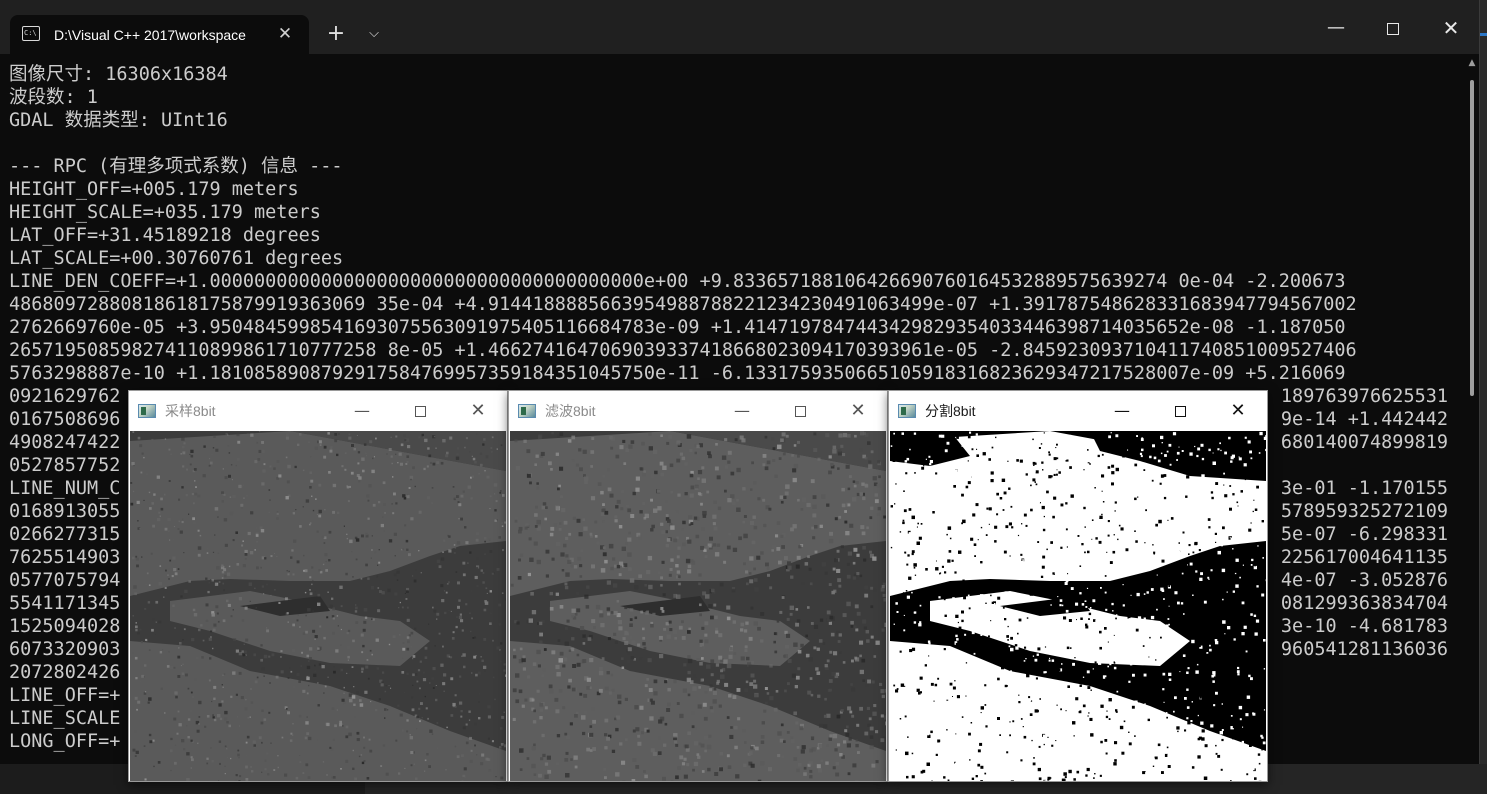  Describe the element at coordinates (1078, 411) in the screenshot. I see `image-window-titlebar: 分割8bit — ✕` at that location.